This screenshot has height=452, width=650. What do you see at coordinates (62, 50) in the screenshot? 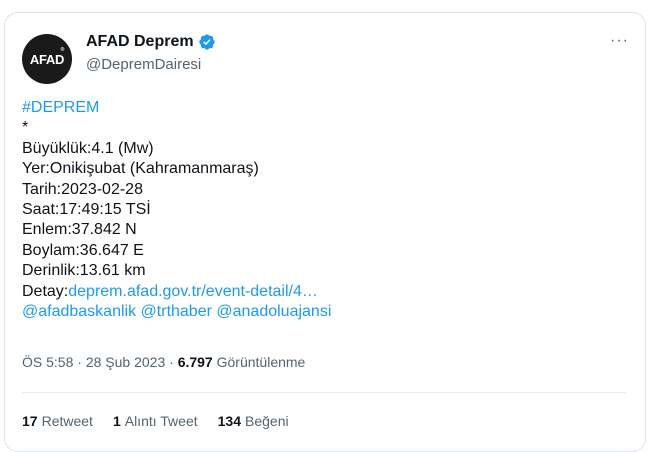
I see `avatar-registered-mark: ®` at bounding box center [62, 50].